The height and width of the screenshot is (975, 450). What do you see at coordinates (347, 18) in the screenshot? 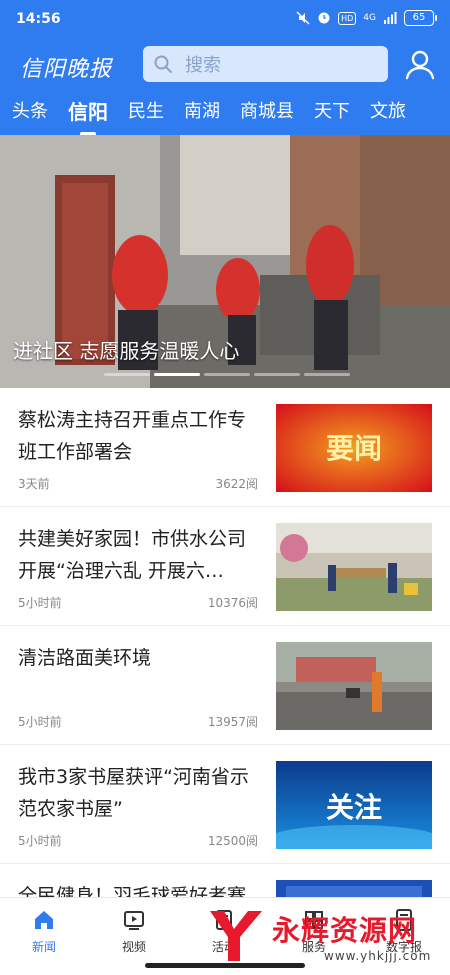
I see `hd-icon: HD` at bounding box center [347, 18].